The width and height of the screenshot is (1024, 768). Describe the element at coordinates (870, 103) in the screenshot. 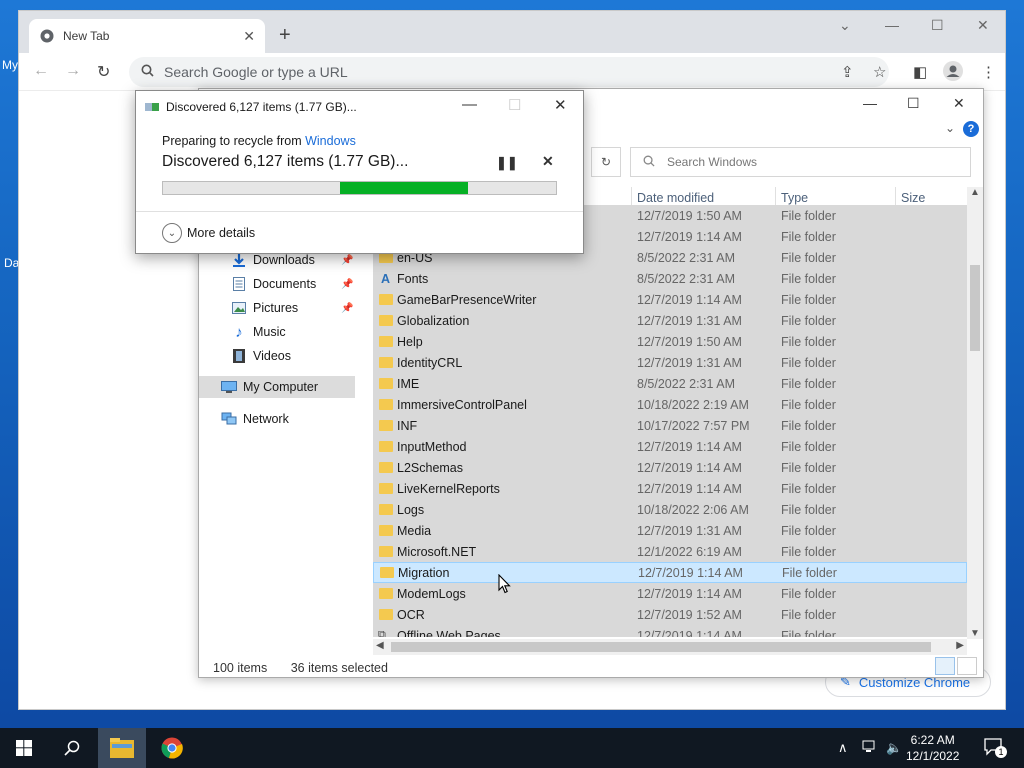

I see `explorer-minimize-button: —` at that location.